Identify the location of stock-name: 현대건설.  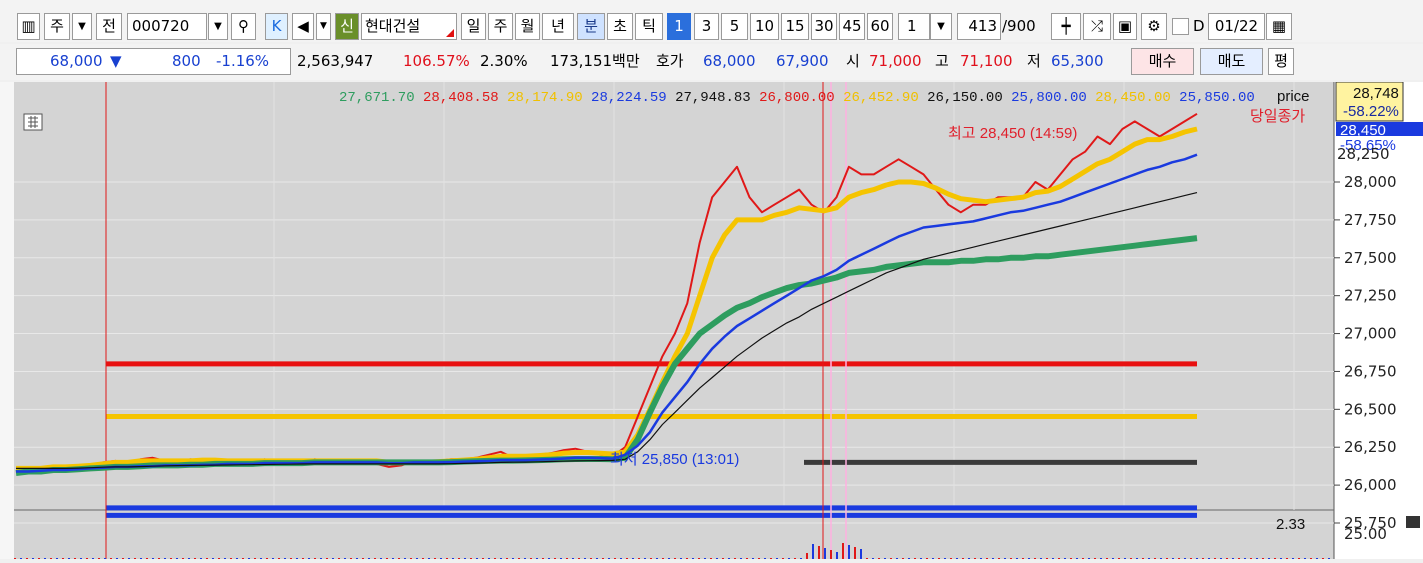
(409, 26).